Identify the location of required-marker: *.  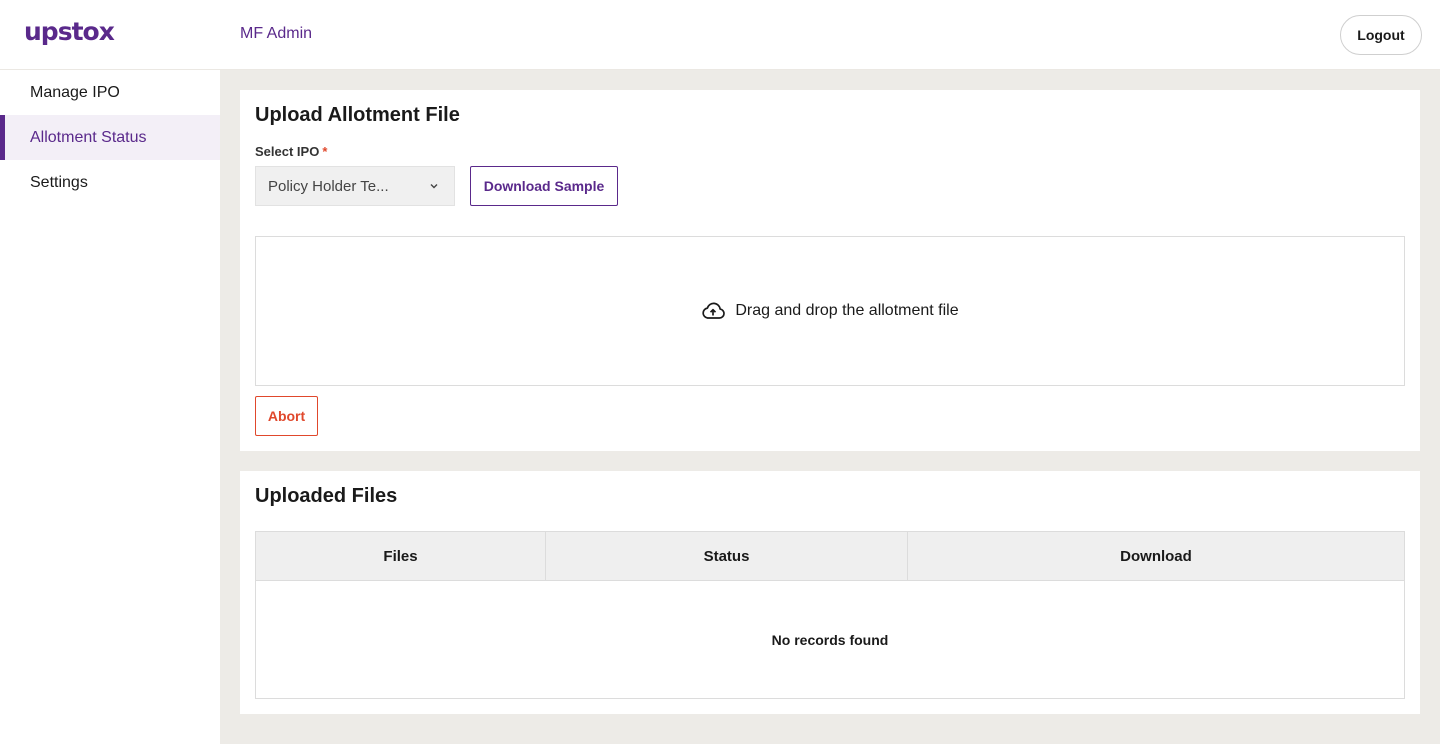
(325, 151).